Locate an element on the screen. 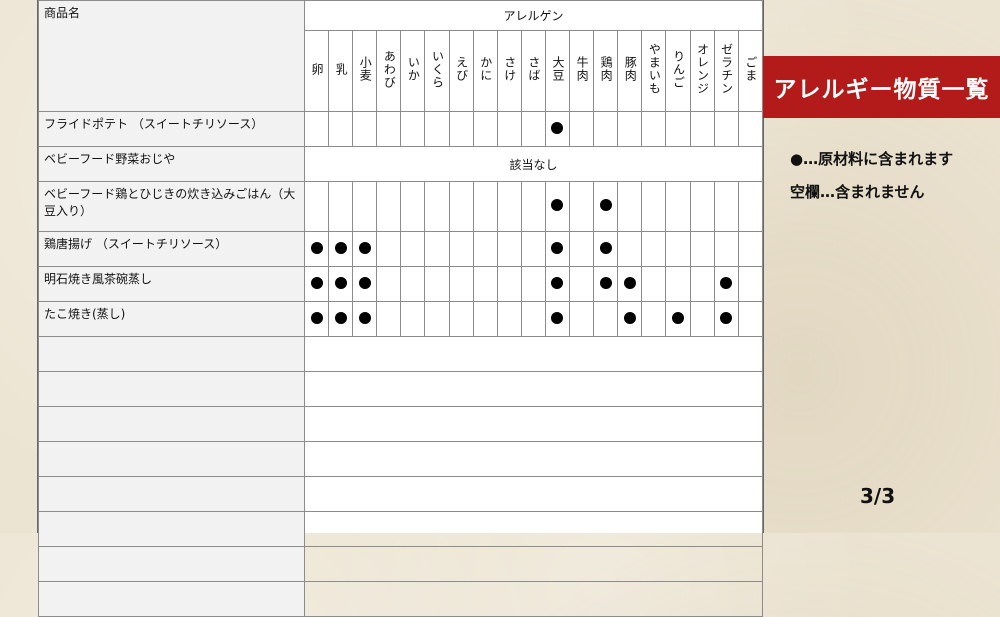 The width and height of the screenshot is (1000, 617). allergen-name: さば is located at coordinates (533, 71).